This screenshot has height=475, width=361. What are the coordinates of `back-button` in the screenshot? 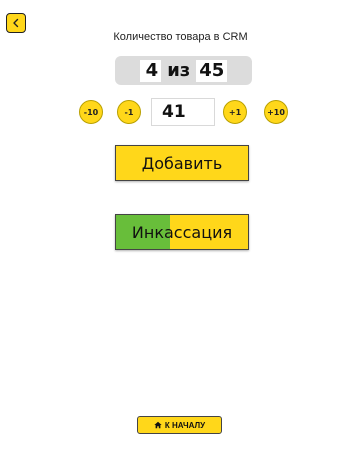 It's located at (16, 23).